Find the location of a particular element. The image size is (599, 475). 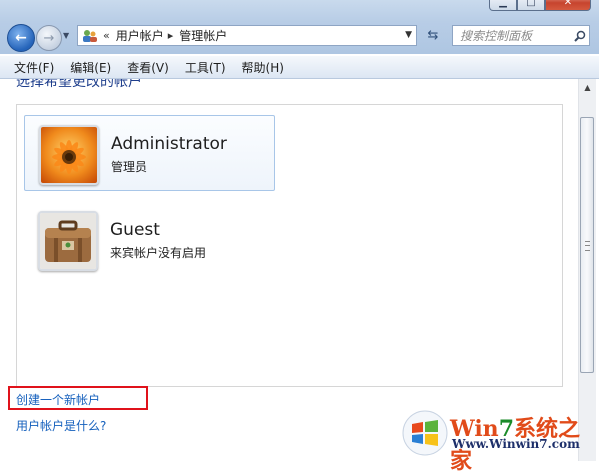

breadcrumb-overflow: « is located at coordinates (106, 35).